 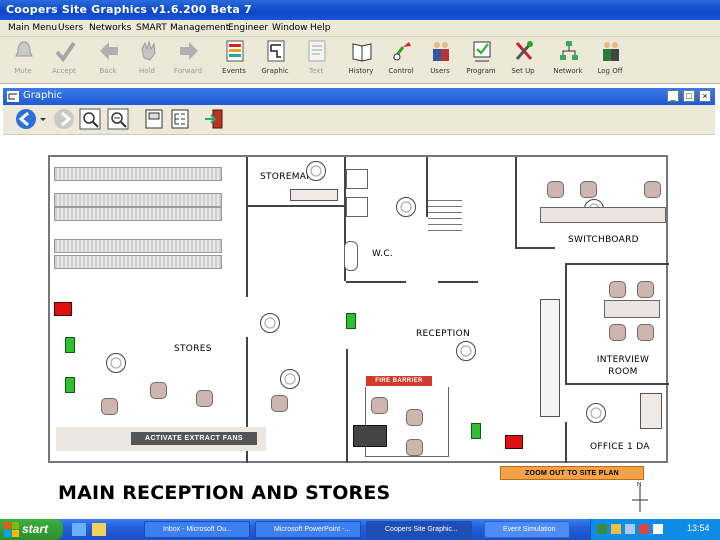 I want to click on mute-button: Mute, so click(x=23, y=60).